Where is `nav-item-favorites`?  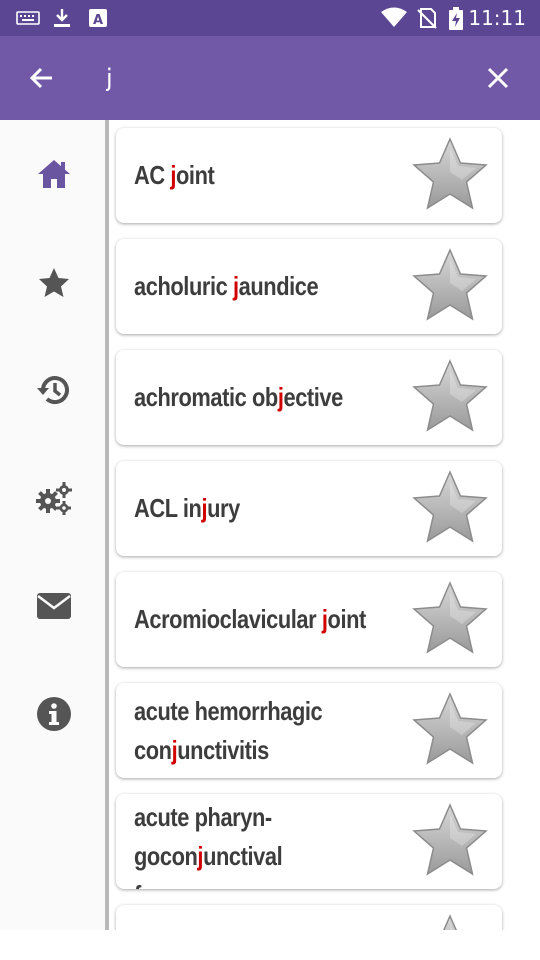
nav-item-favorites is located at coordinates (54, 283).